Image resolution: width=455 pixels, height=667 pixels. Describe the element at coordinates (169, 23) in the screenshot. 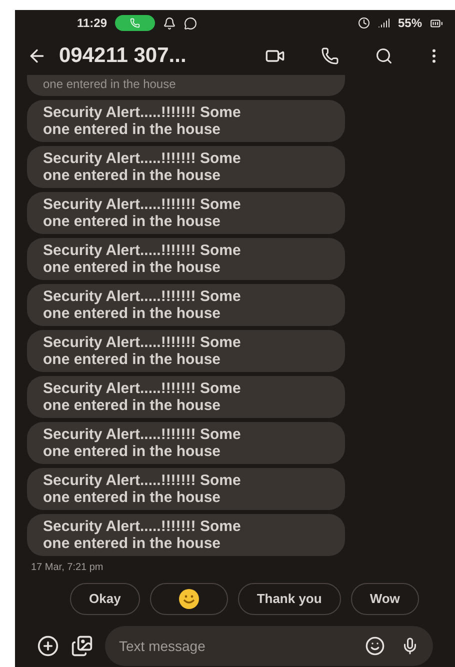

I see `bell-icon` at that location.